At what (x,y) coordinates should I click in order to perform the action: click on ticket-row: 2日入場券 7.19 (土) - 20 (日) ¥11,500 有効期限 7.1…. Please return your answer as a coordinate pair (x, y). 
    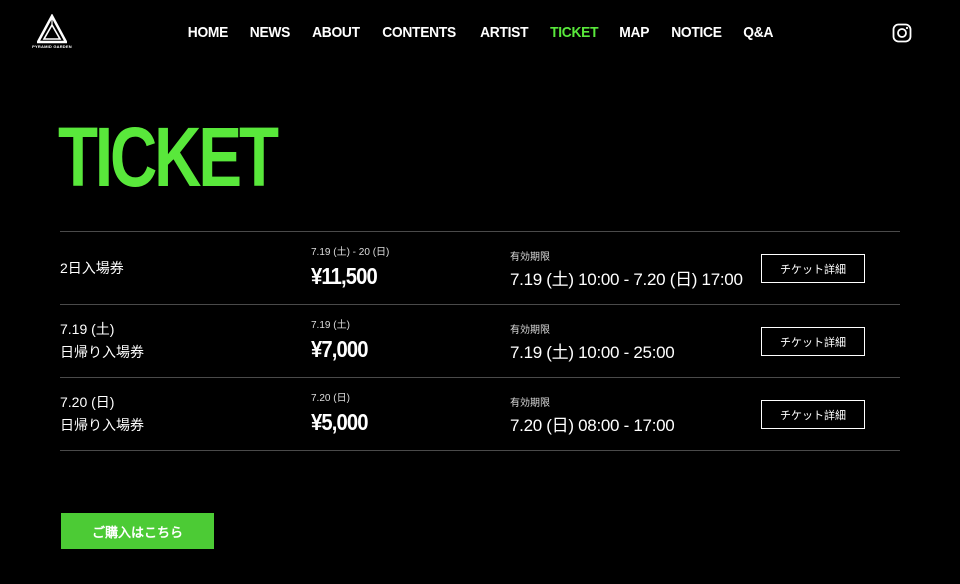
    Looking at the image, I should click on (480, 268).